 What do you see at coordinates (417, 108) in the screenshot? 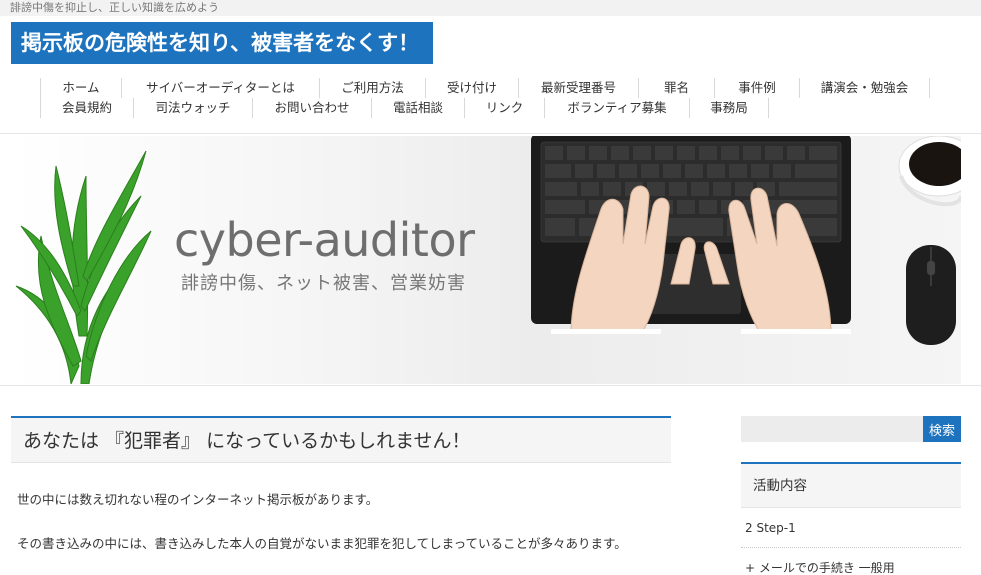
I see `nav-item-phone-consult: 電話相談` at bounding box center [417, 108].